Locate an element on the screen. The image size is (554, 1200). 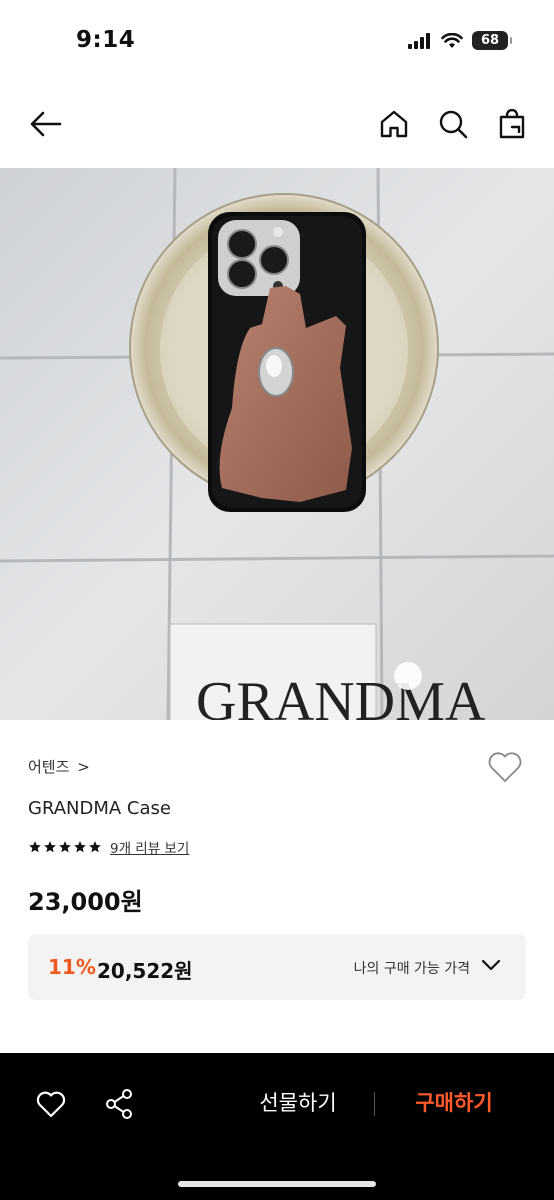
share-icon is located at coordinates (119, 1104).